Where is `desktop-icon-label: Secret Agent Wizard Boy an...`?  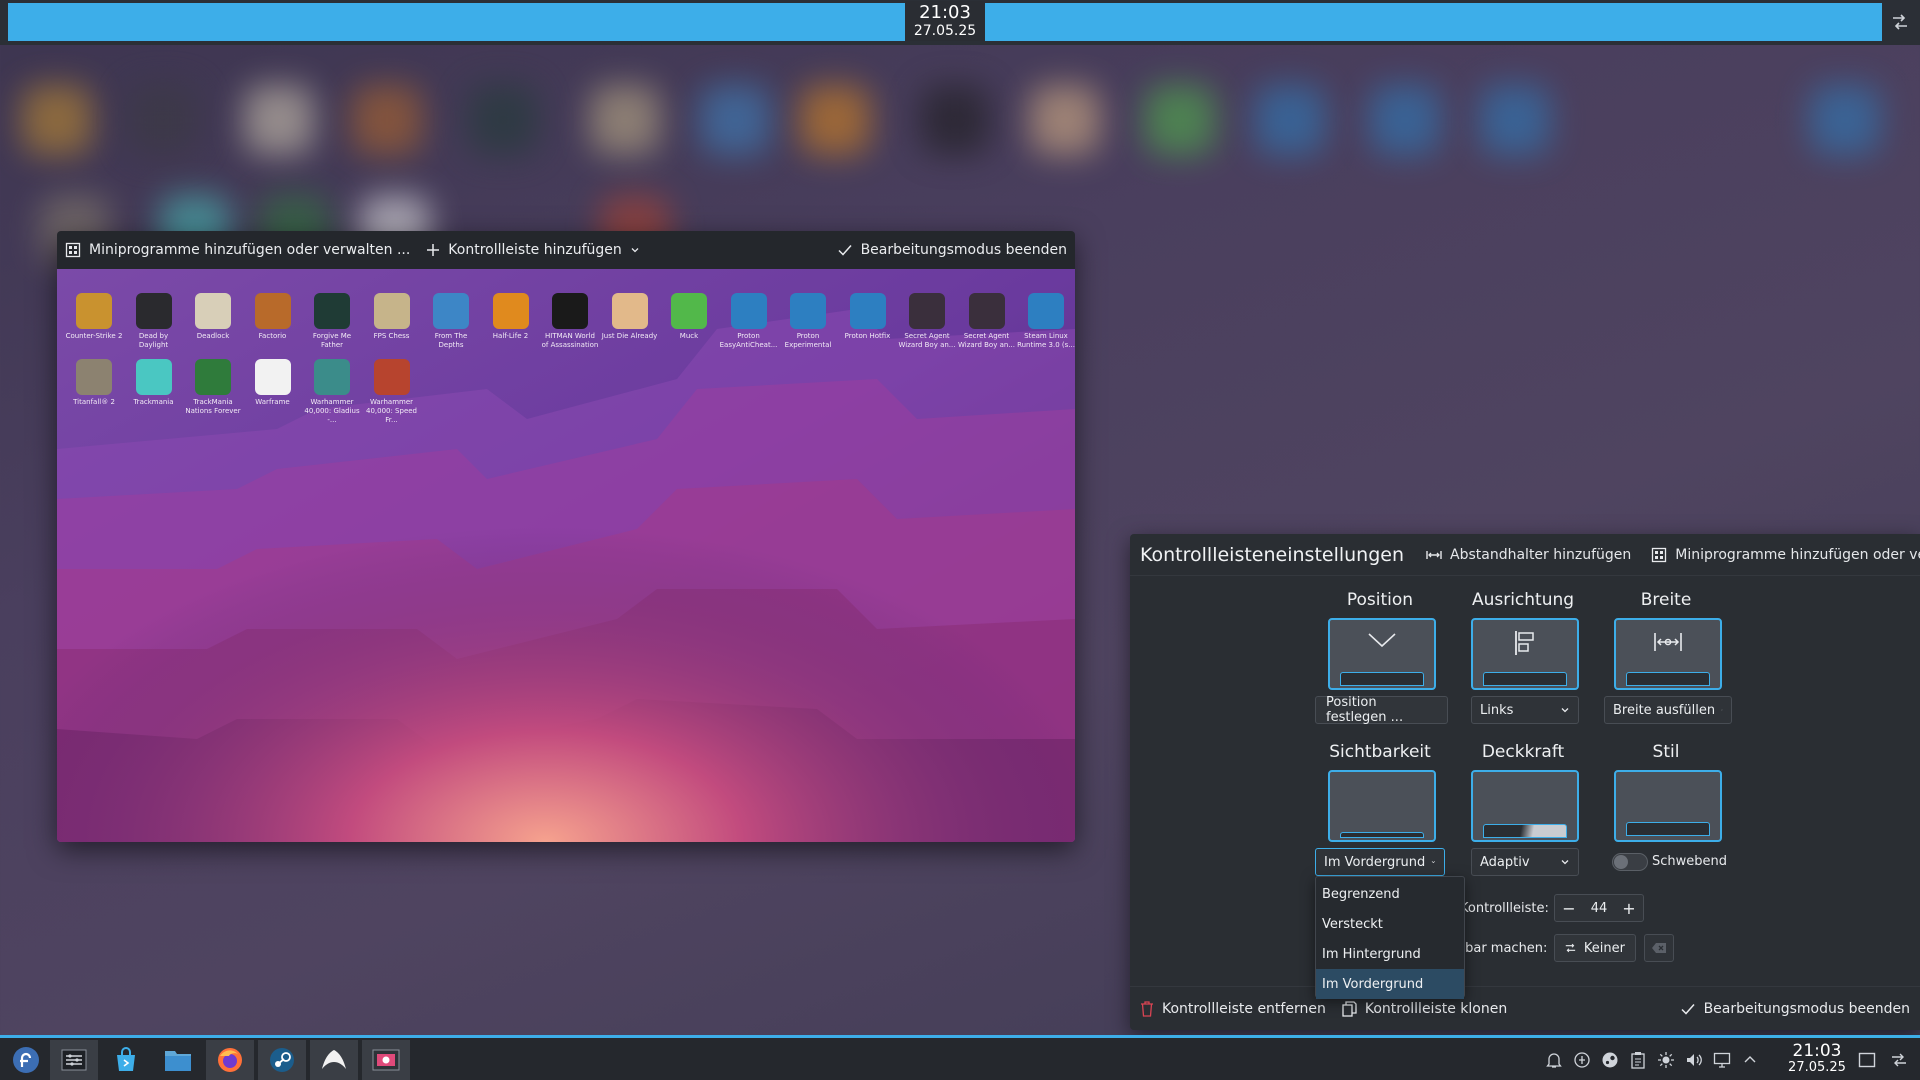
desktop-icon-label: Secret Agent Wizard Boy an... is located at coordinates (927, 340).